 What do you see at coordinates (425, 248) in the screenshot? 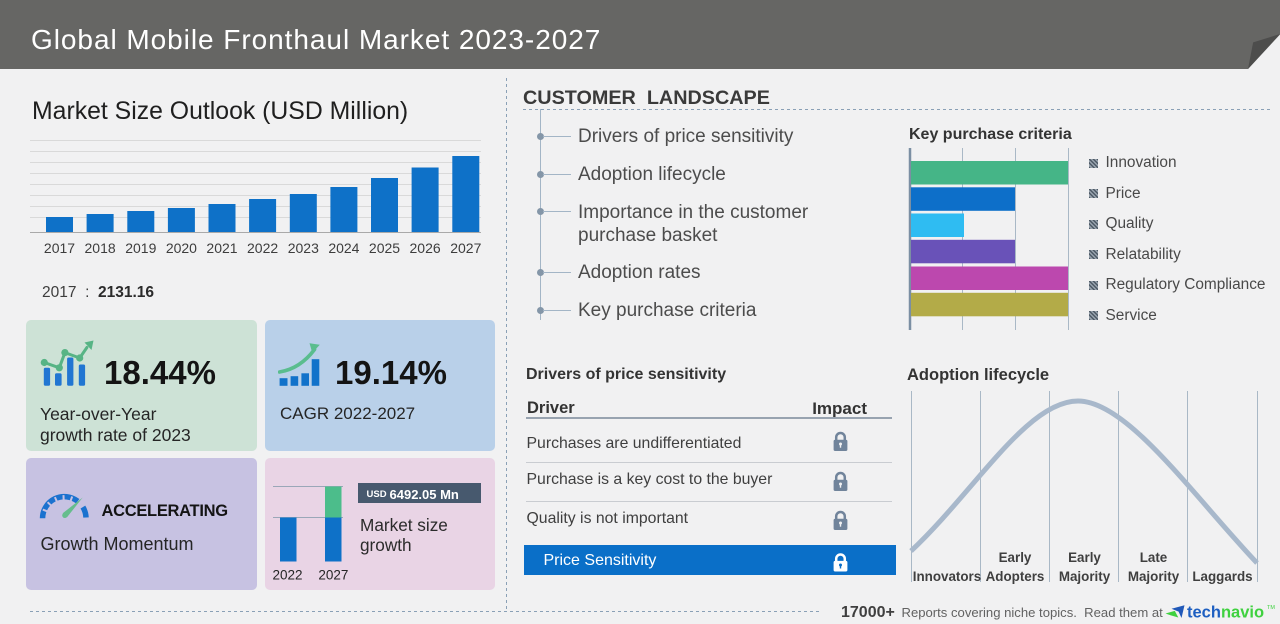
I see `svg-text: 2026` at bounding box center [425, 248].